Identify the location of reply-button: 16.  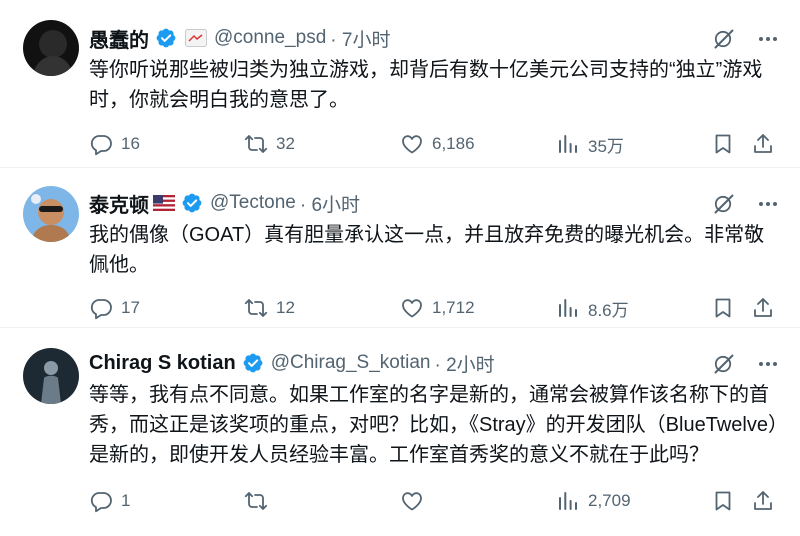
(114, 144).